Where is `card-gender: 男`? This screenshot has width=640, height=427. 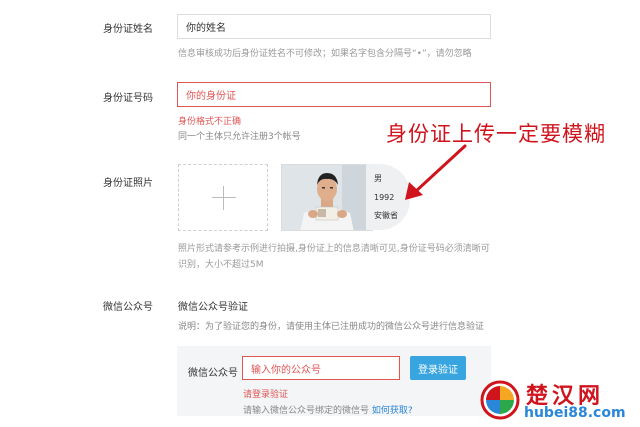
card-gender: 男 is located at coordinates (378, 178).